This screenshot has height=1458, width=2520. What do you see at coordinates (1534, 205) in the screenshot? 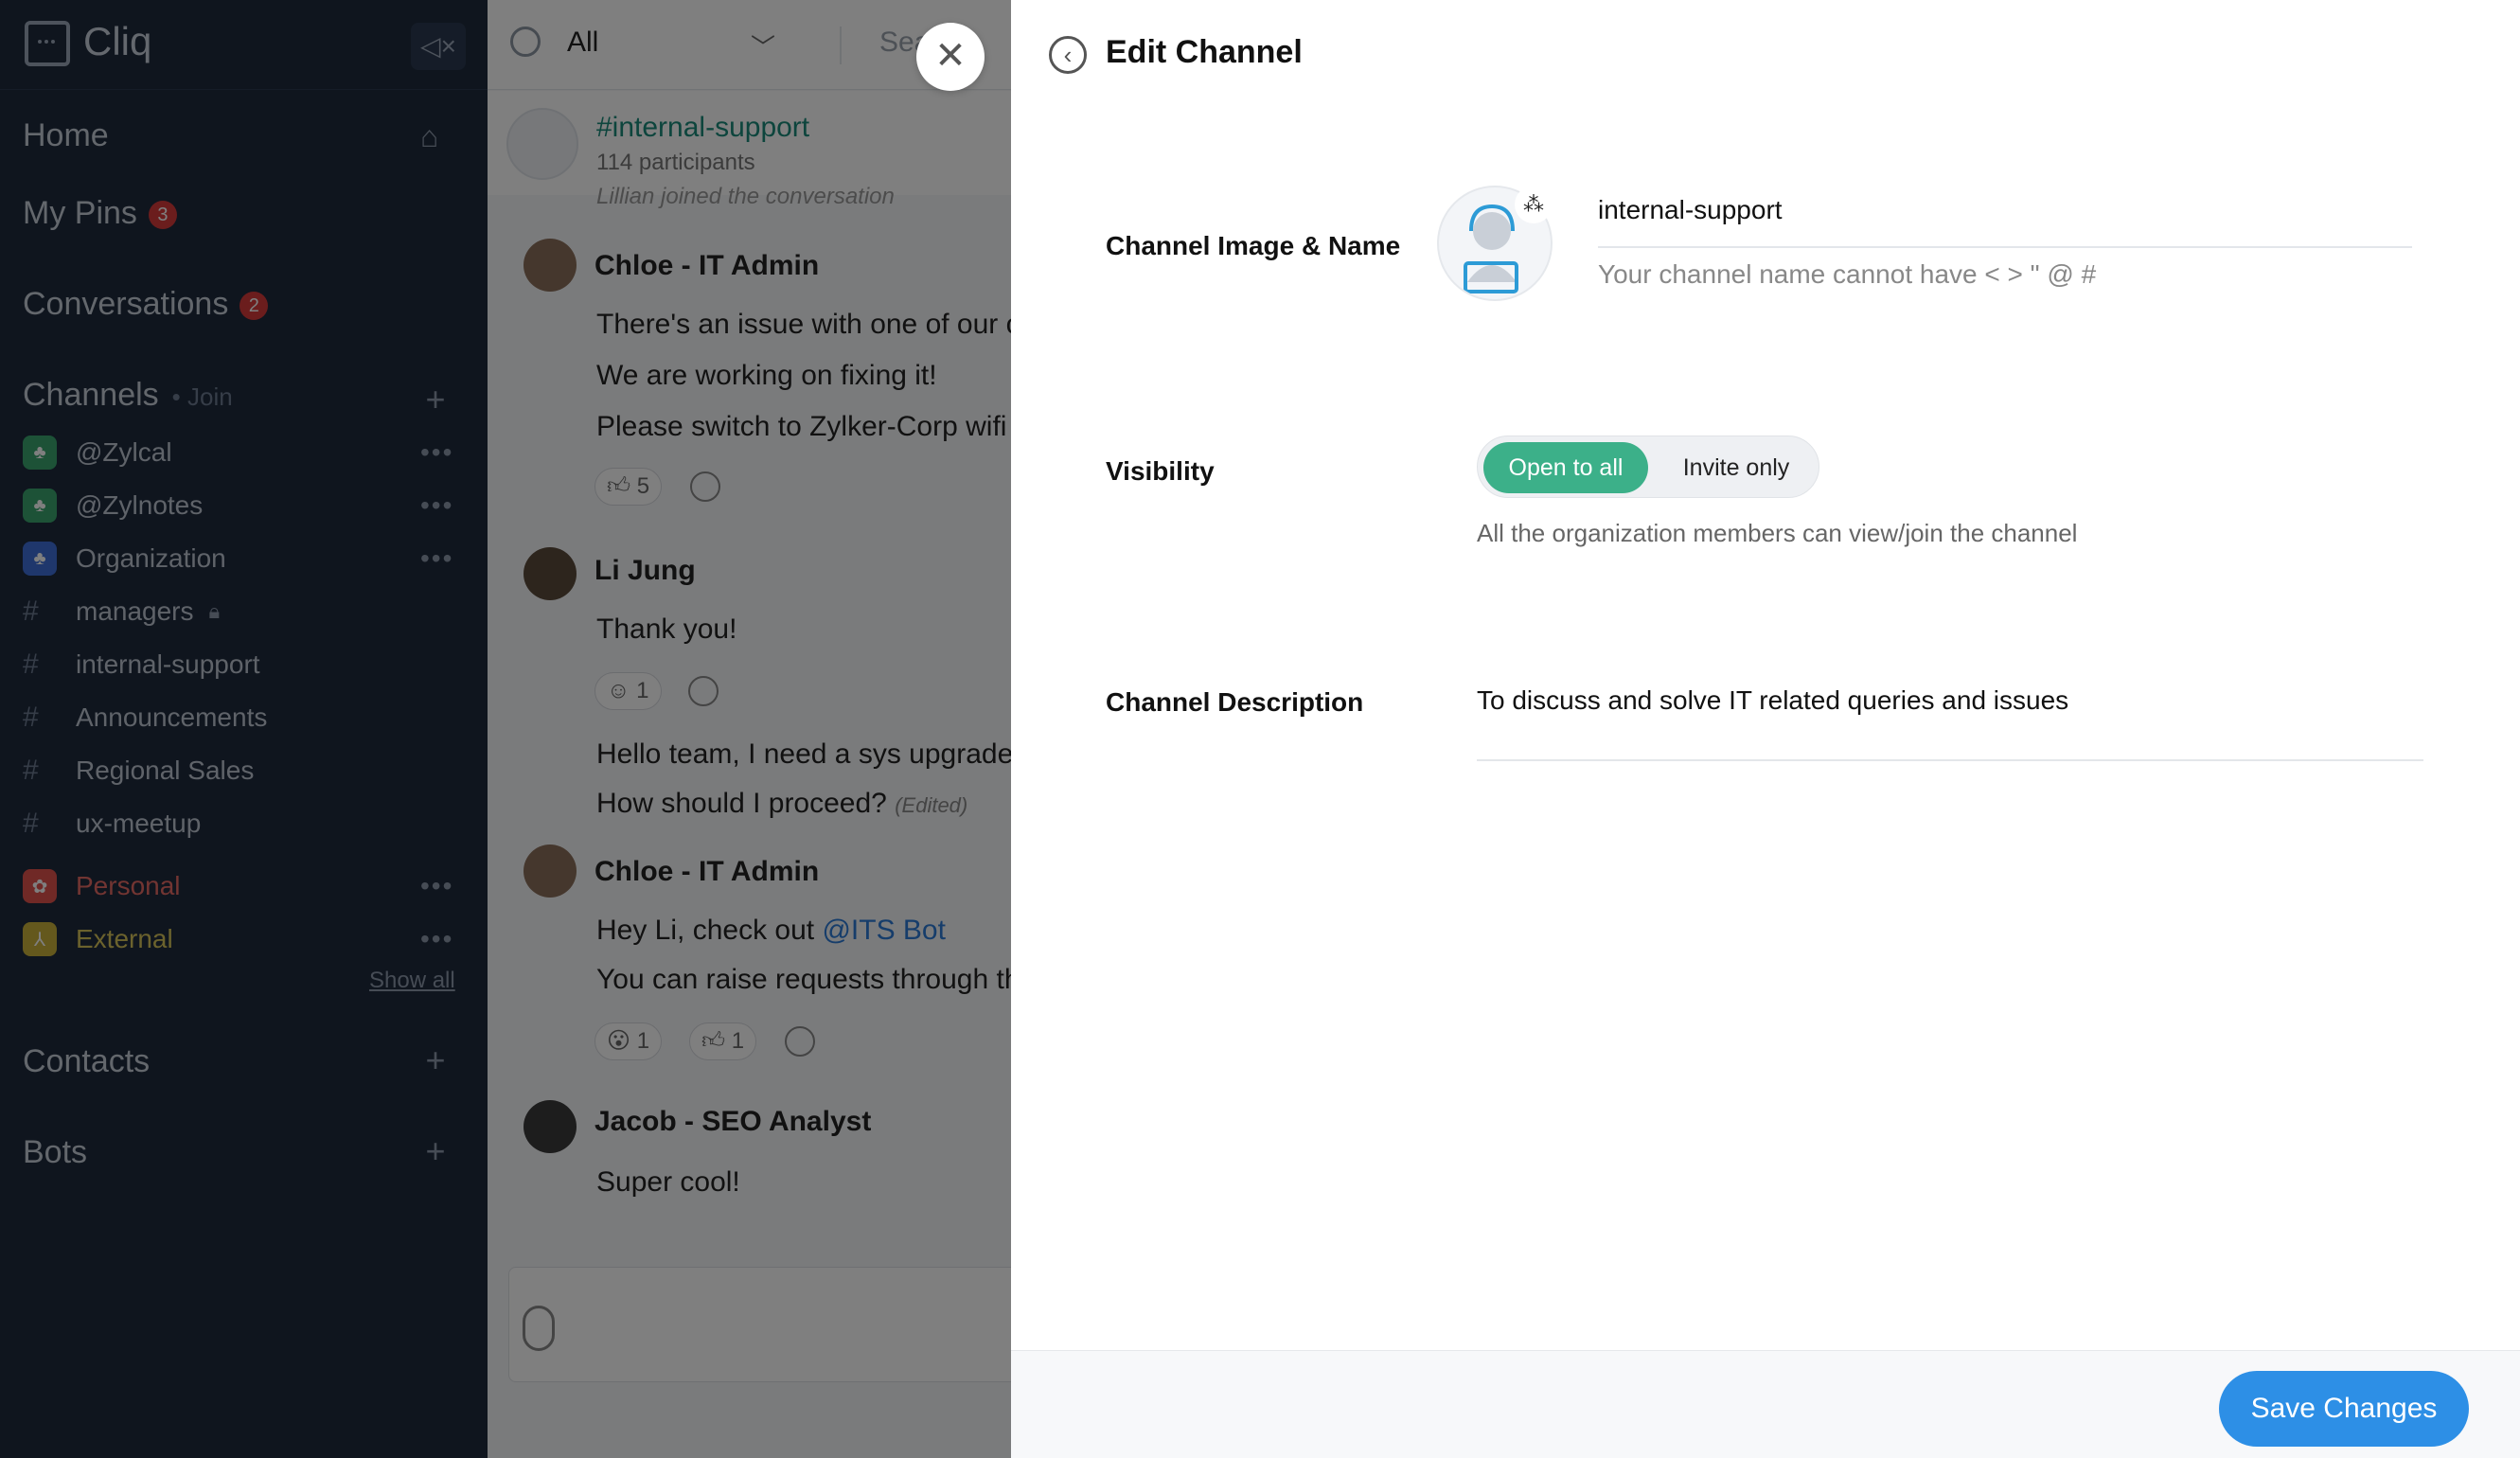
I see `people-icon: ⁂` at bounding box center [1534, 205].